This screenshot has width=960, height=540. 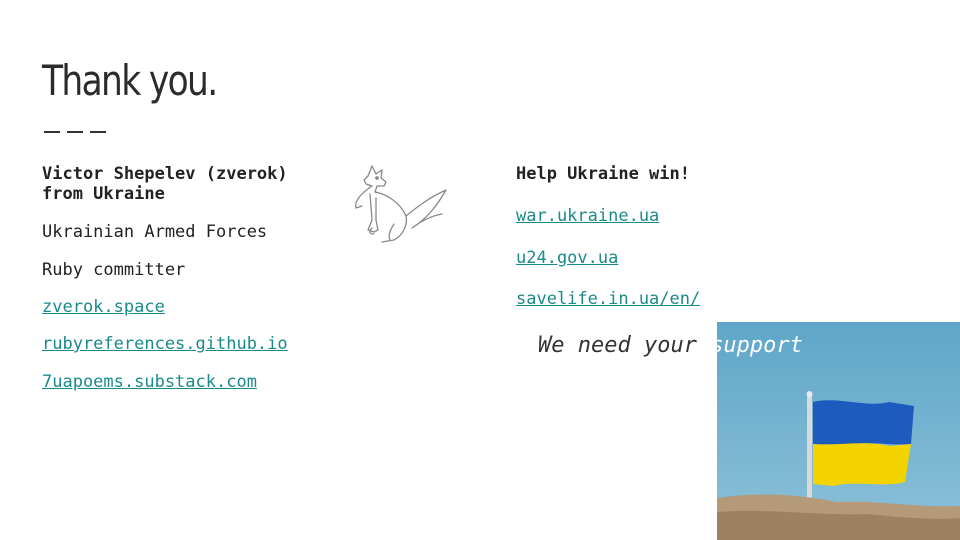 What do you see at coordinates (400, 204) in the screenshot?
I see `dog-sketch-icon` at bounding box center [400, 204].